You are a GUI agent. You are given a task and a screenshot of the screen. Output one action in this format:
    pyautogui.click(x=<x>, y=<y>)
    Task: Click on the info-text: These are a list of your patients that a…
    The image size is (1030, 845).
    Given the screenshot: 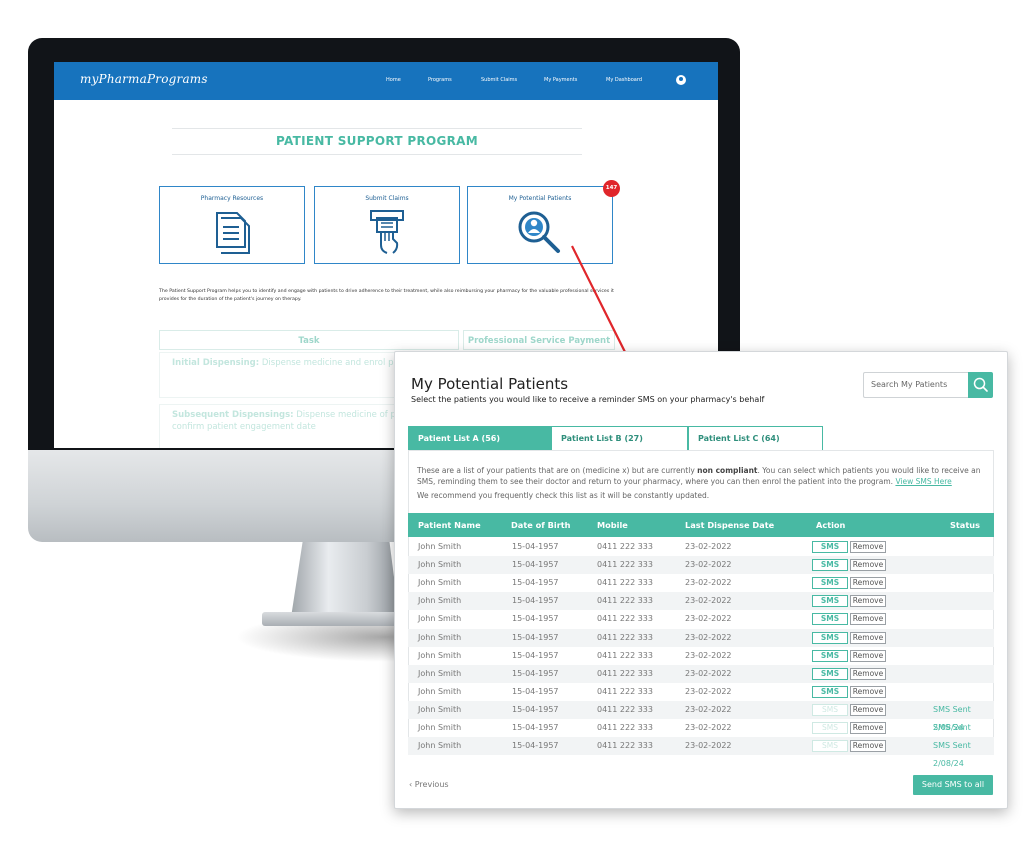 What is the action you would take?
    pyautogui.click(x=557, y=470)
    